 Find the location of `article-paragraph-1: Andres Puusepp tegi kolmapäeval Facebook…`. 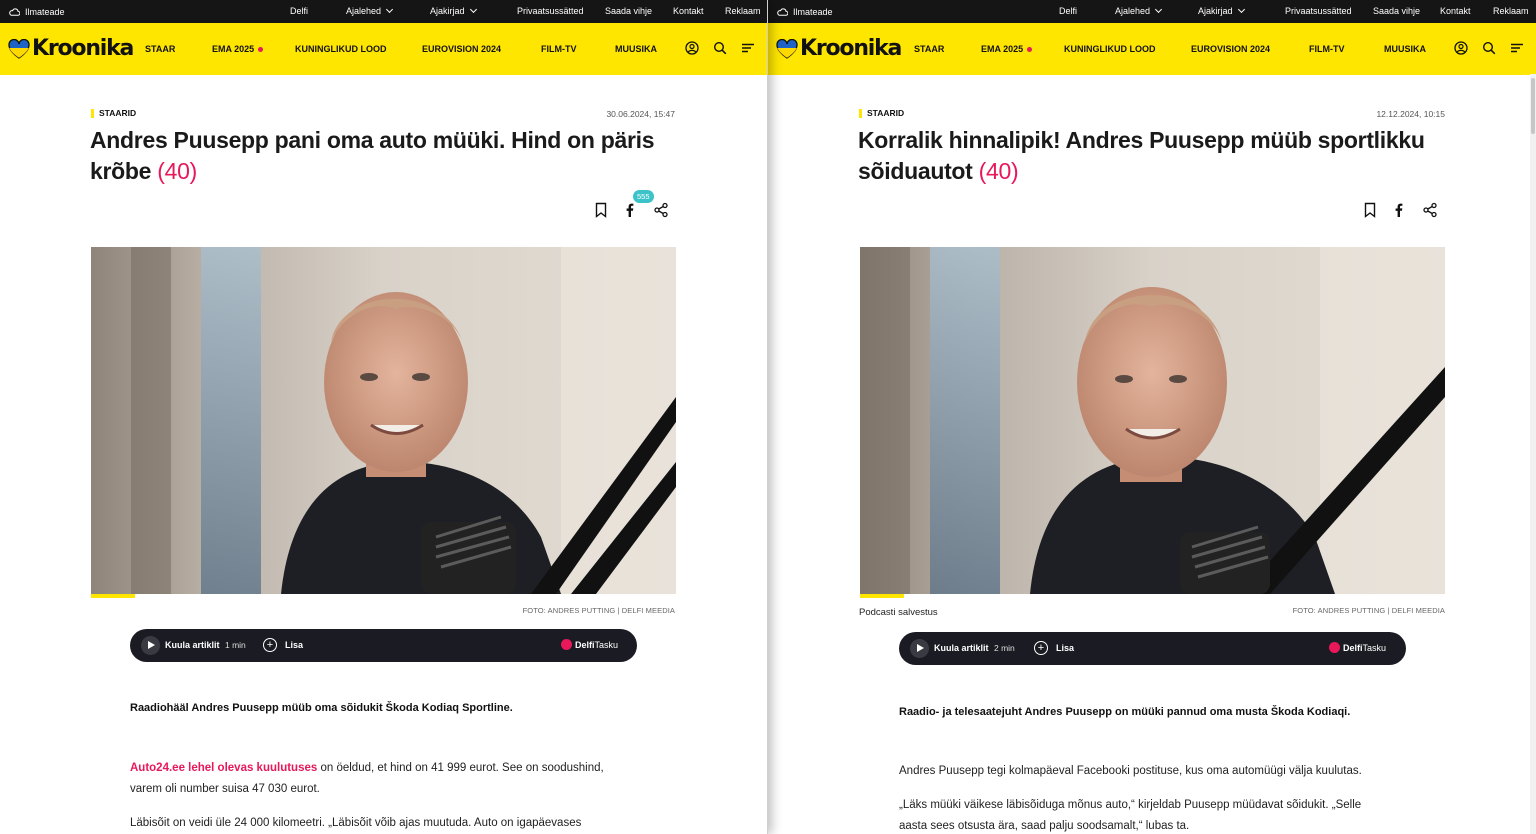

article-paragraph-1: Andres Puusepp tegi kolmapäeval Facebook… is located at coordinates (1130, 771).